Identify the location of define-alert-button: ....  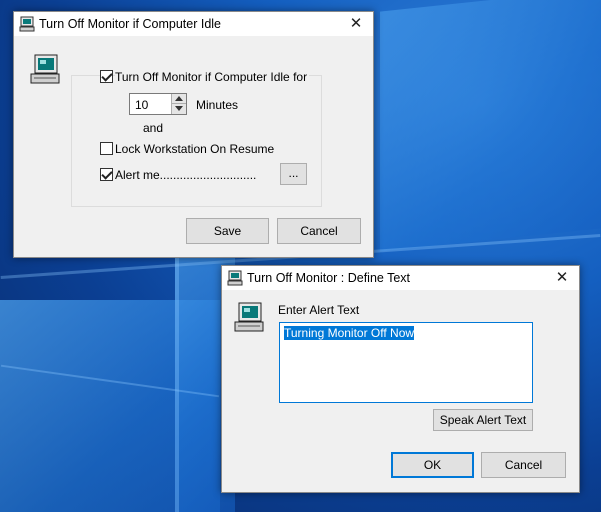
(293, 174).